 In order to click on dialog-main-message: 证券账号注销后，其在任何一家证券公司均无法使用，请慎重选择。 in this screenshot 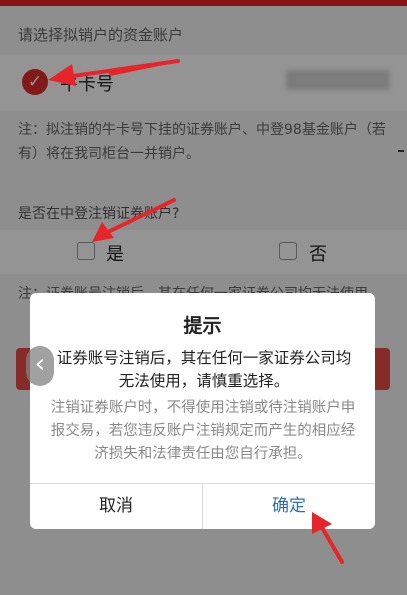, I will do `click(204, 369)`.